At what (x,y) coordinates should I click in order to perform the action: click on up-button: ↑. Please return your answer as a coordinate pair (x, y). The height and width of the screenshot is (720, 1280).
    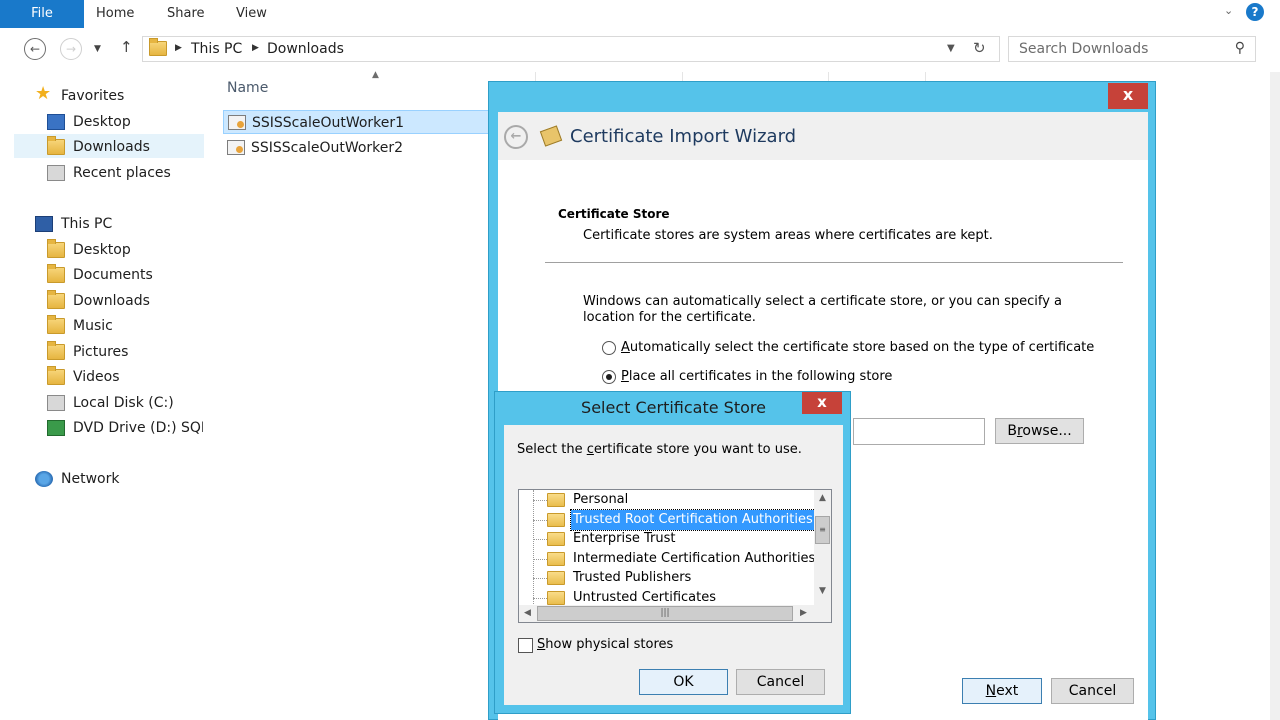
    Looking at the image, I should click on (126, 47).